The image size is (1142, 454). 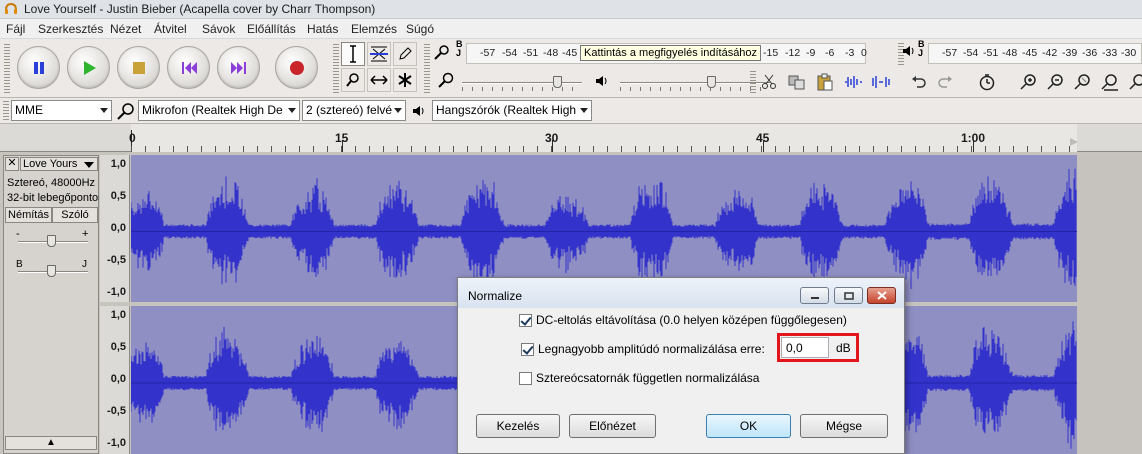 I want to click on recording-device-select: Mikrofon (Realtek High De, so click(x=219, y=110).